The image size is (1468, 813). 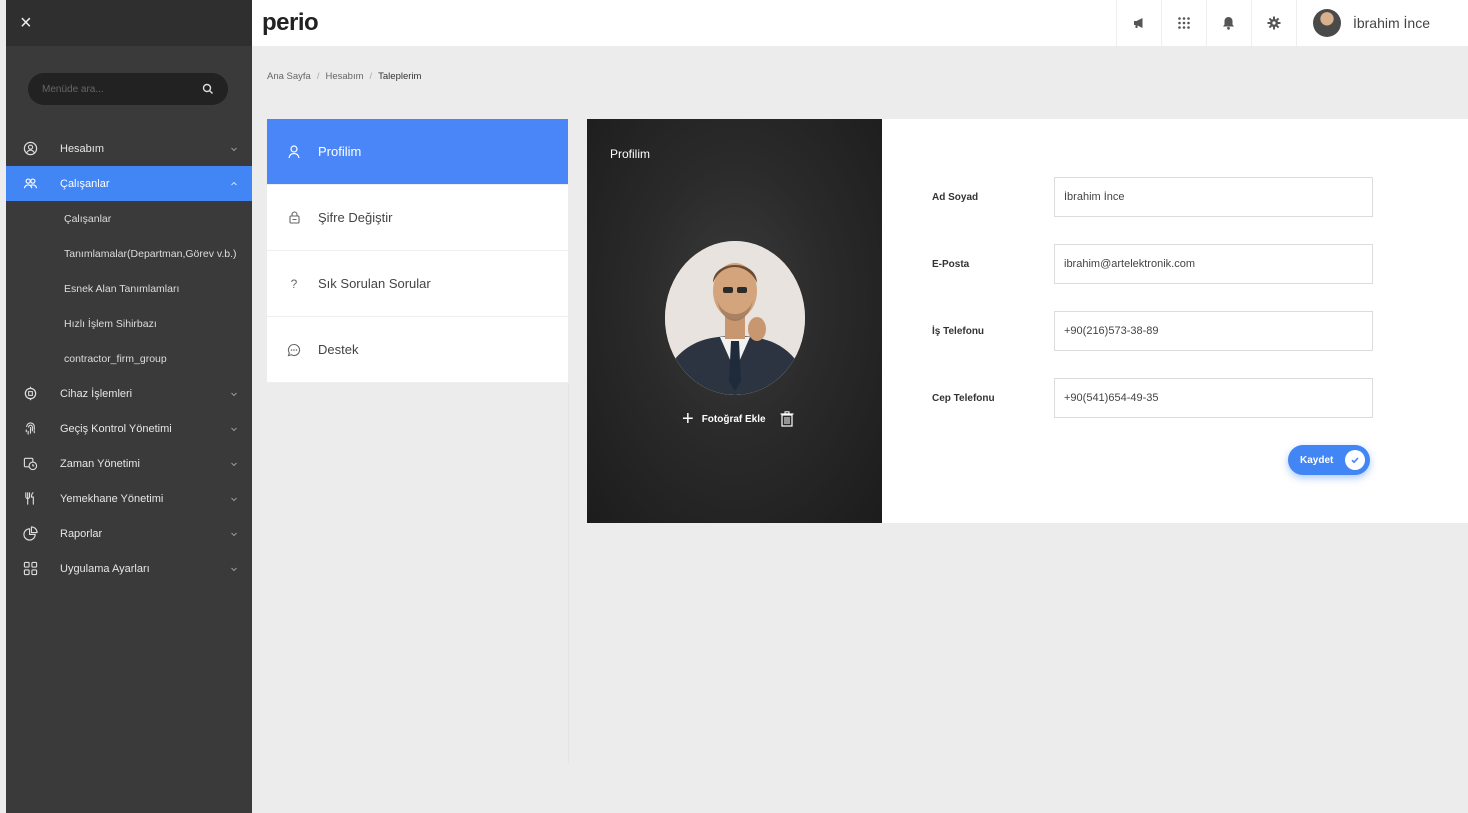 I want to click on name-field, so click(x=1213, y=197).